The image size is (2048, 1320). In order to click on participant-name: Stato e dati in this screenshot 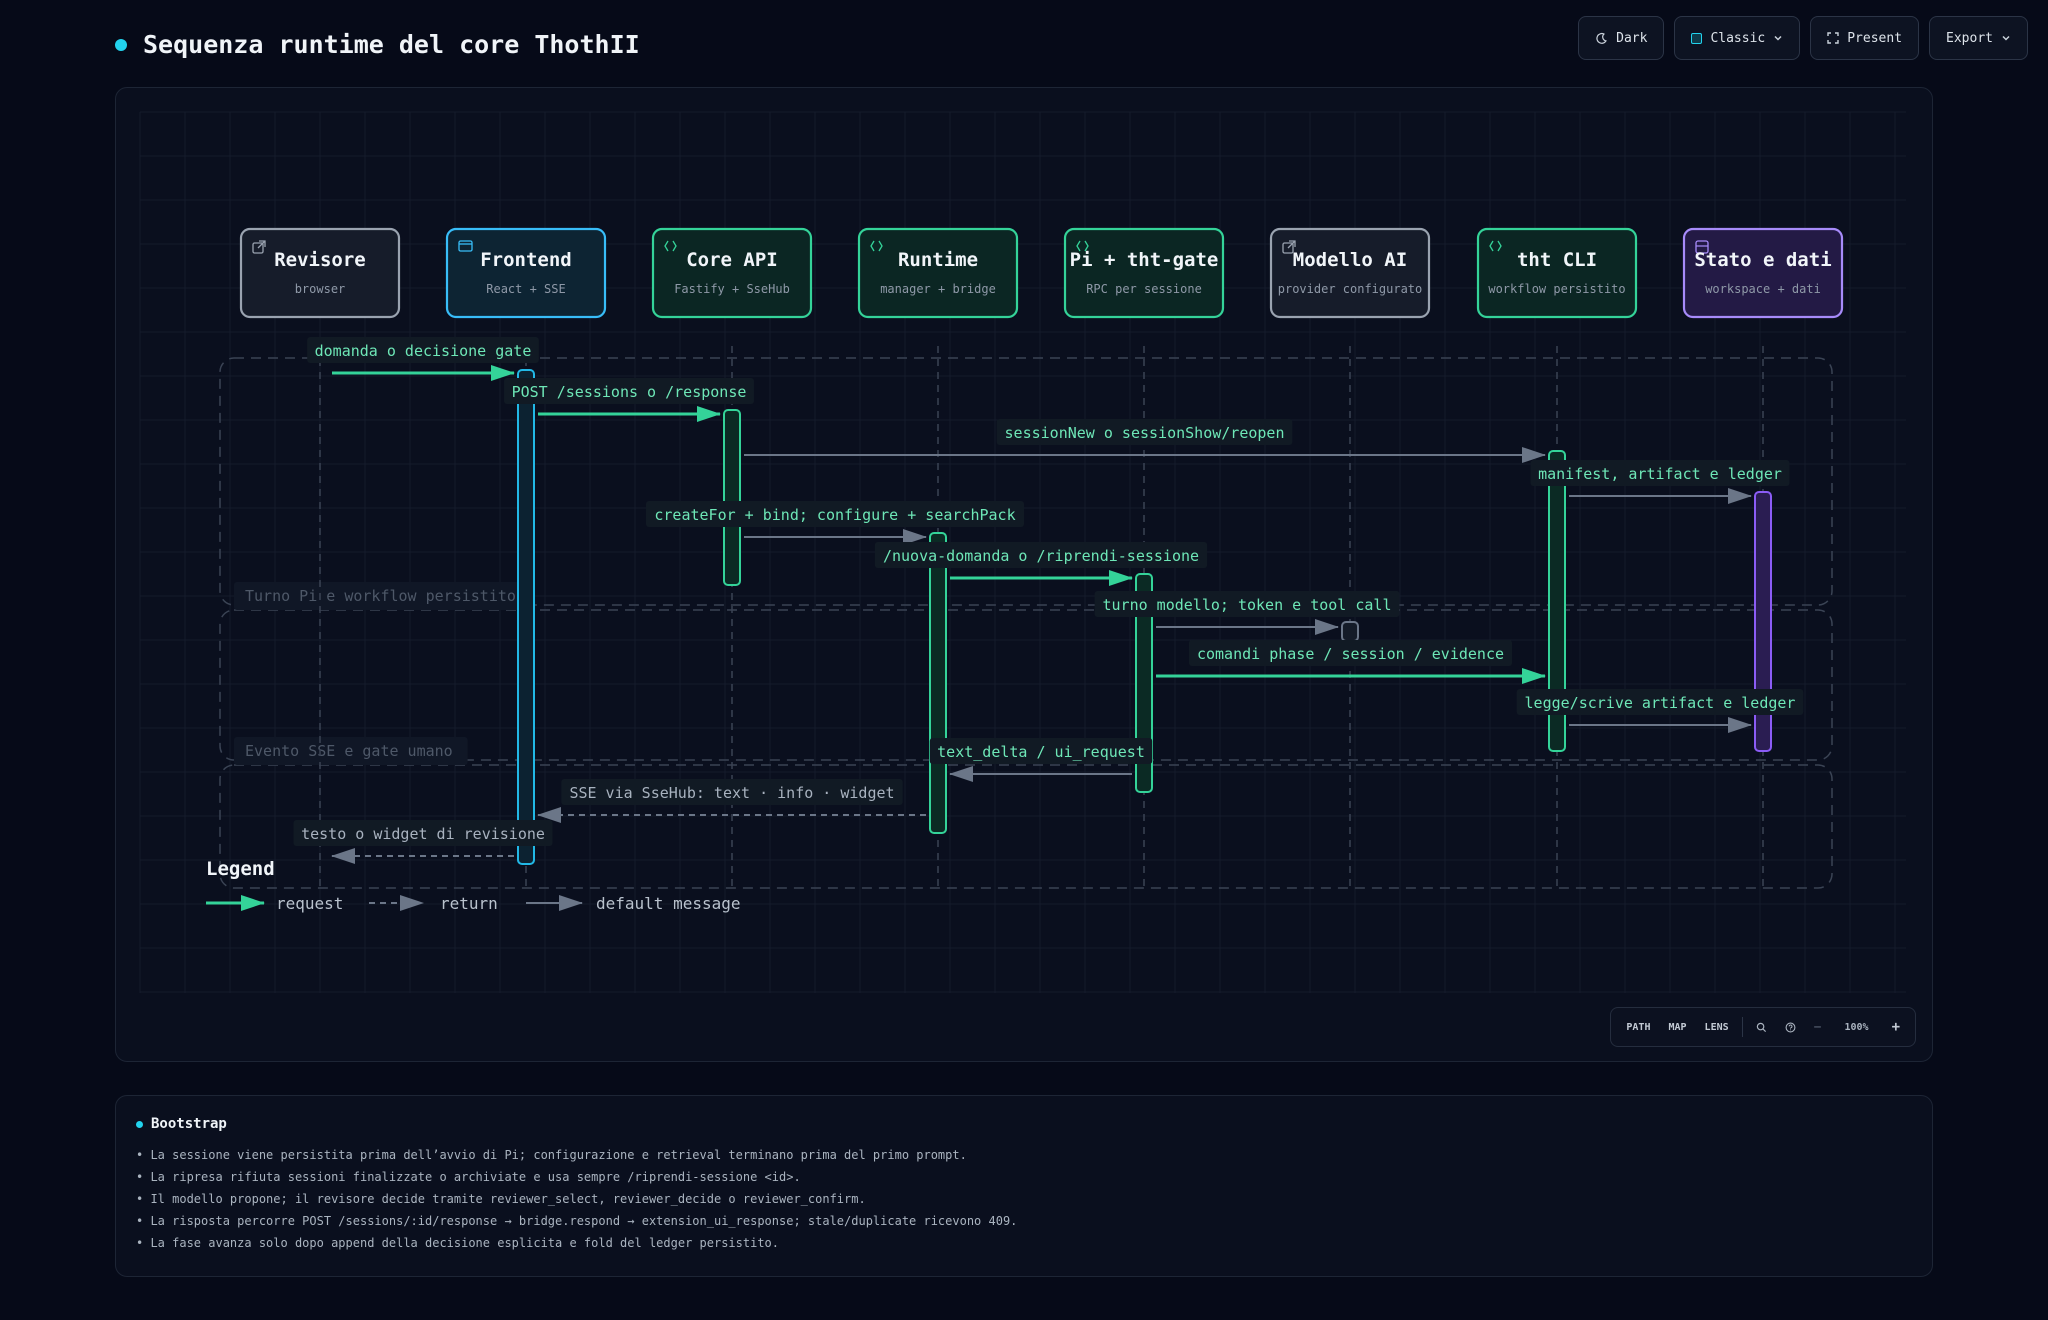, I will do `click(1762, 260)`.